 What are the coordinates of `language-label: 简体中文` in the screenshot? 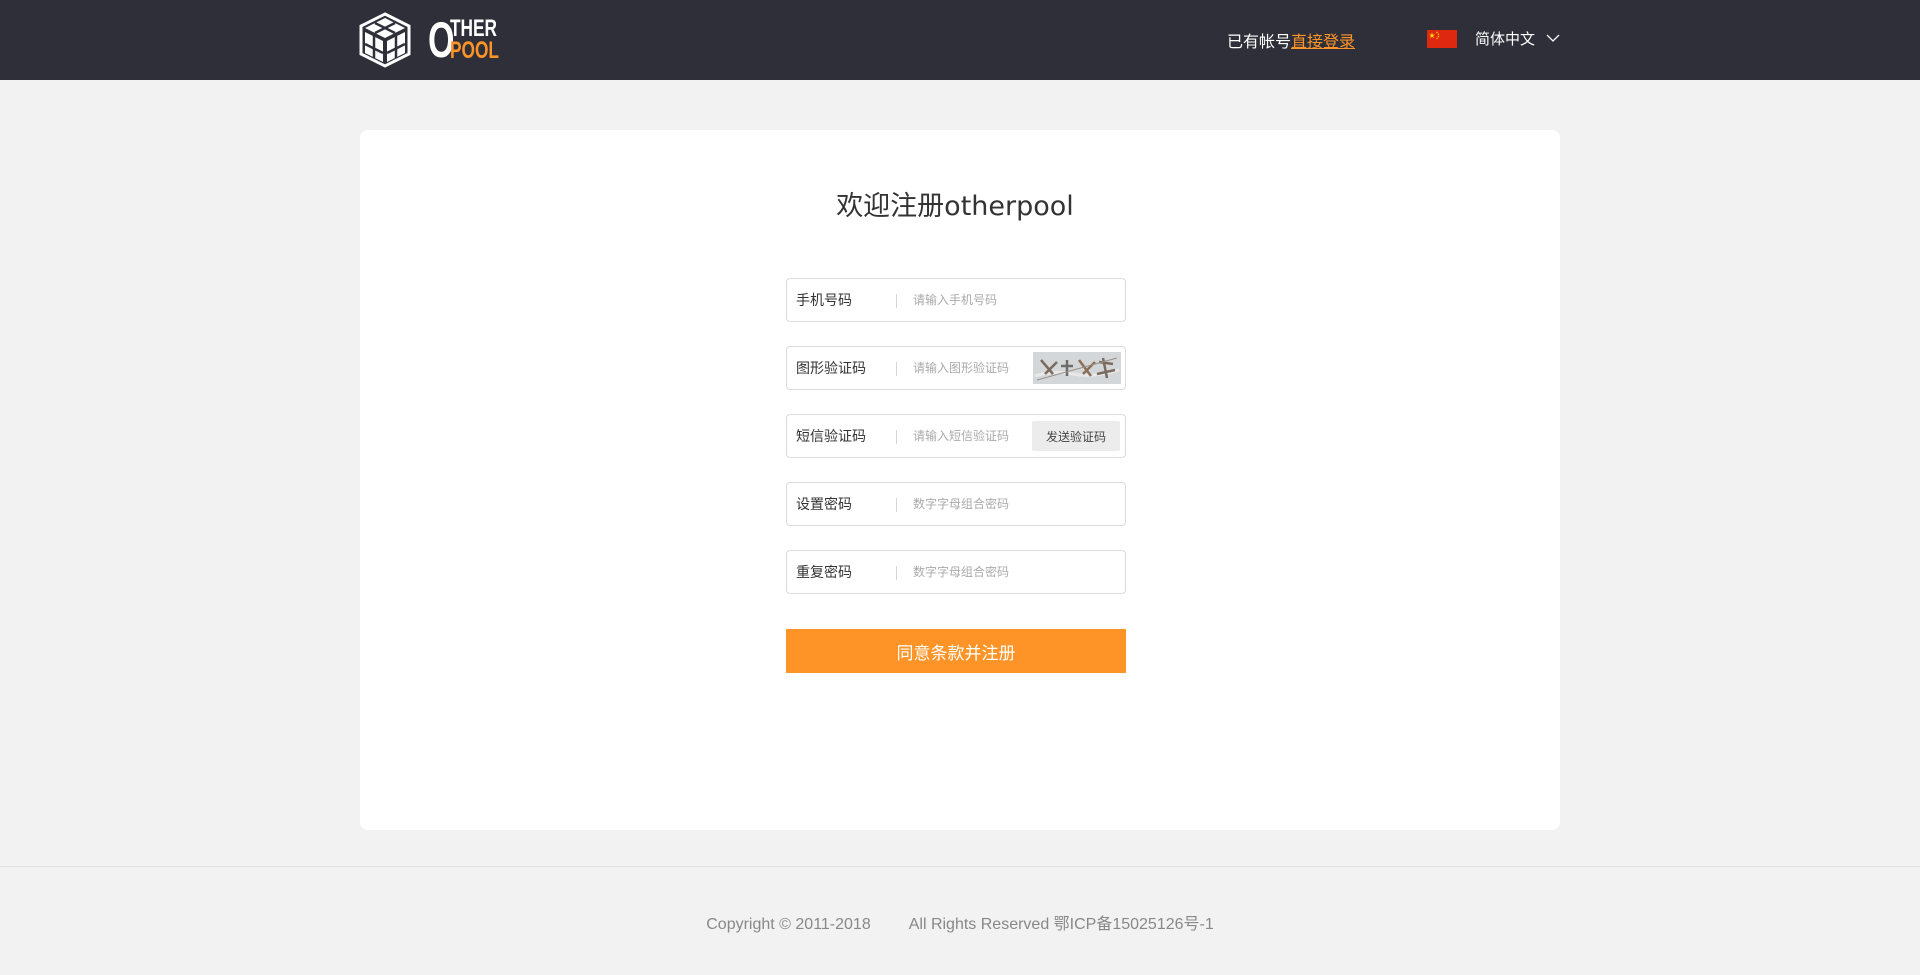 It's located at (1505, 39).